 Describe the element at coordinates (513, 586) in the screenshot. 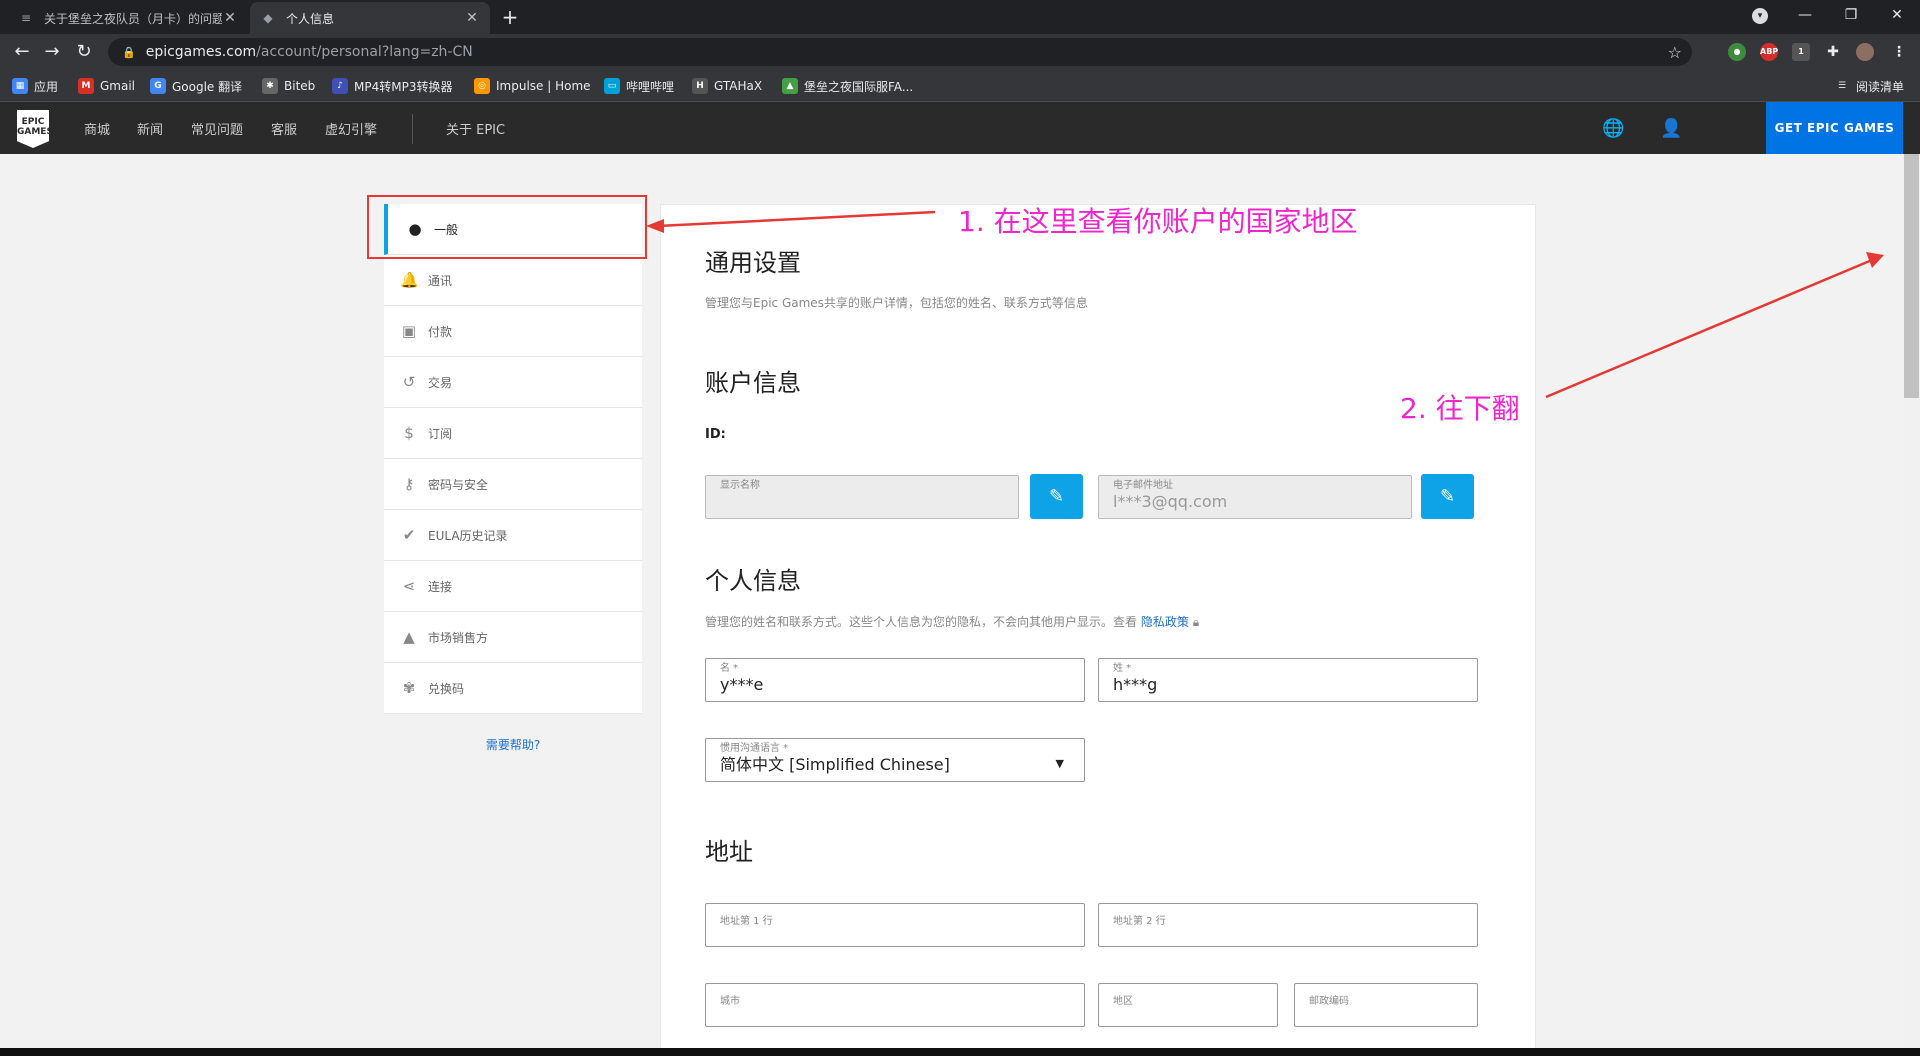

I see `sidebar-item-connections: ⋖ 连接` at that location.